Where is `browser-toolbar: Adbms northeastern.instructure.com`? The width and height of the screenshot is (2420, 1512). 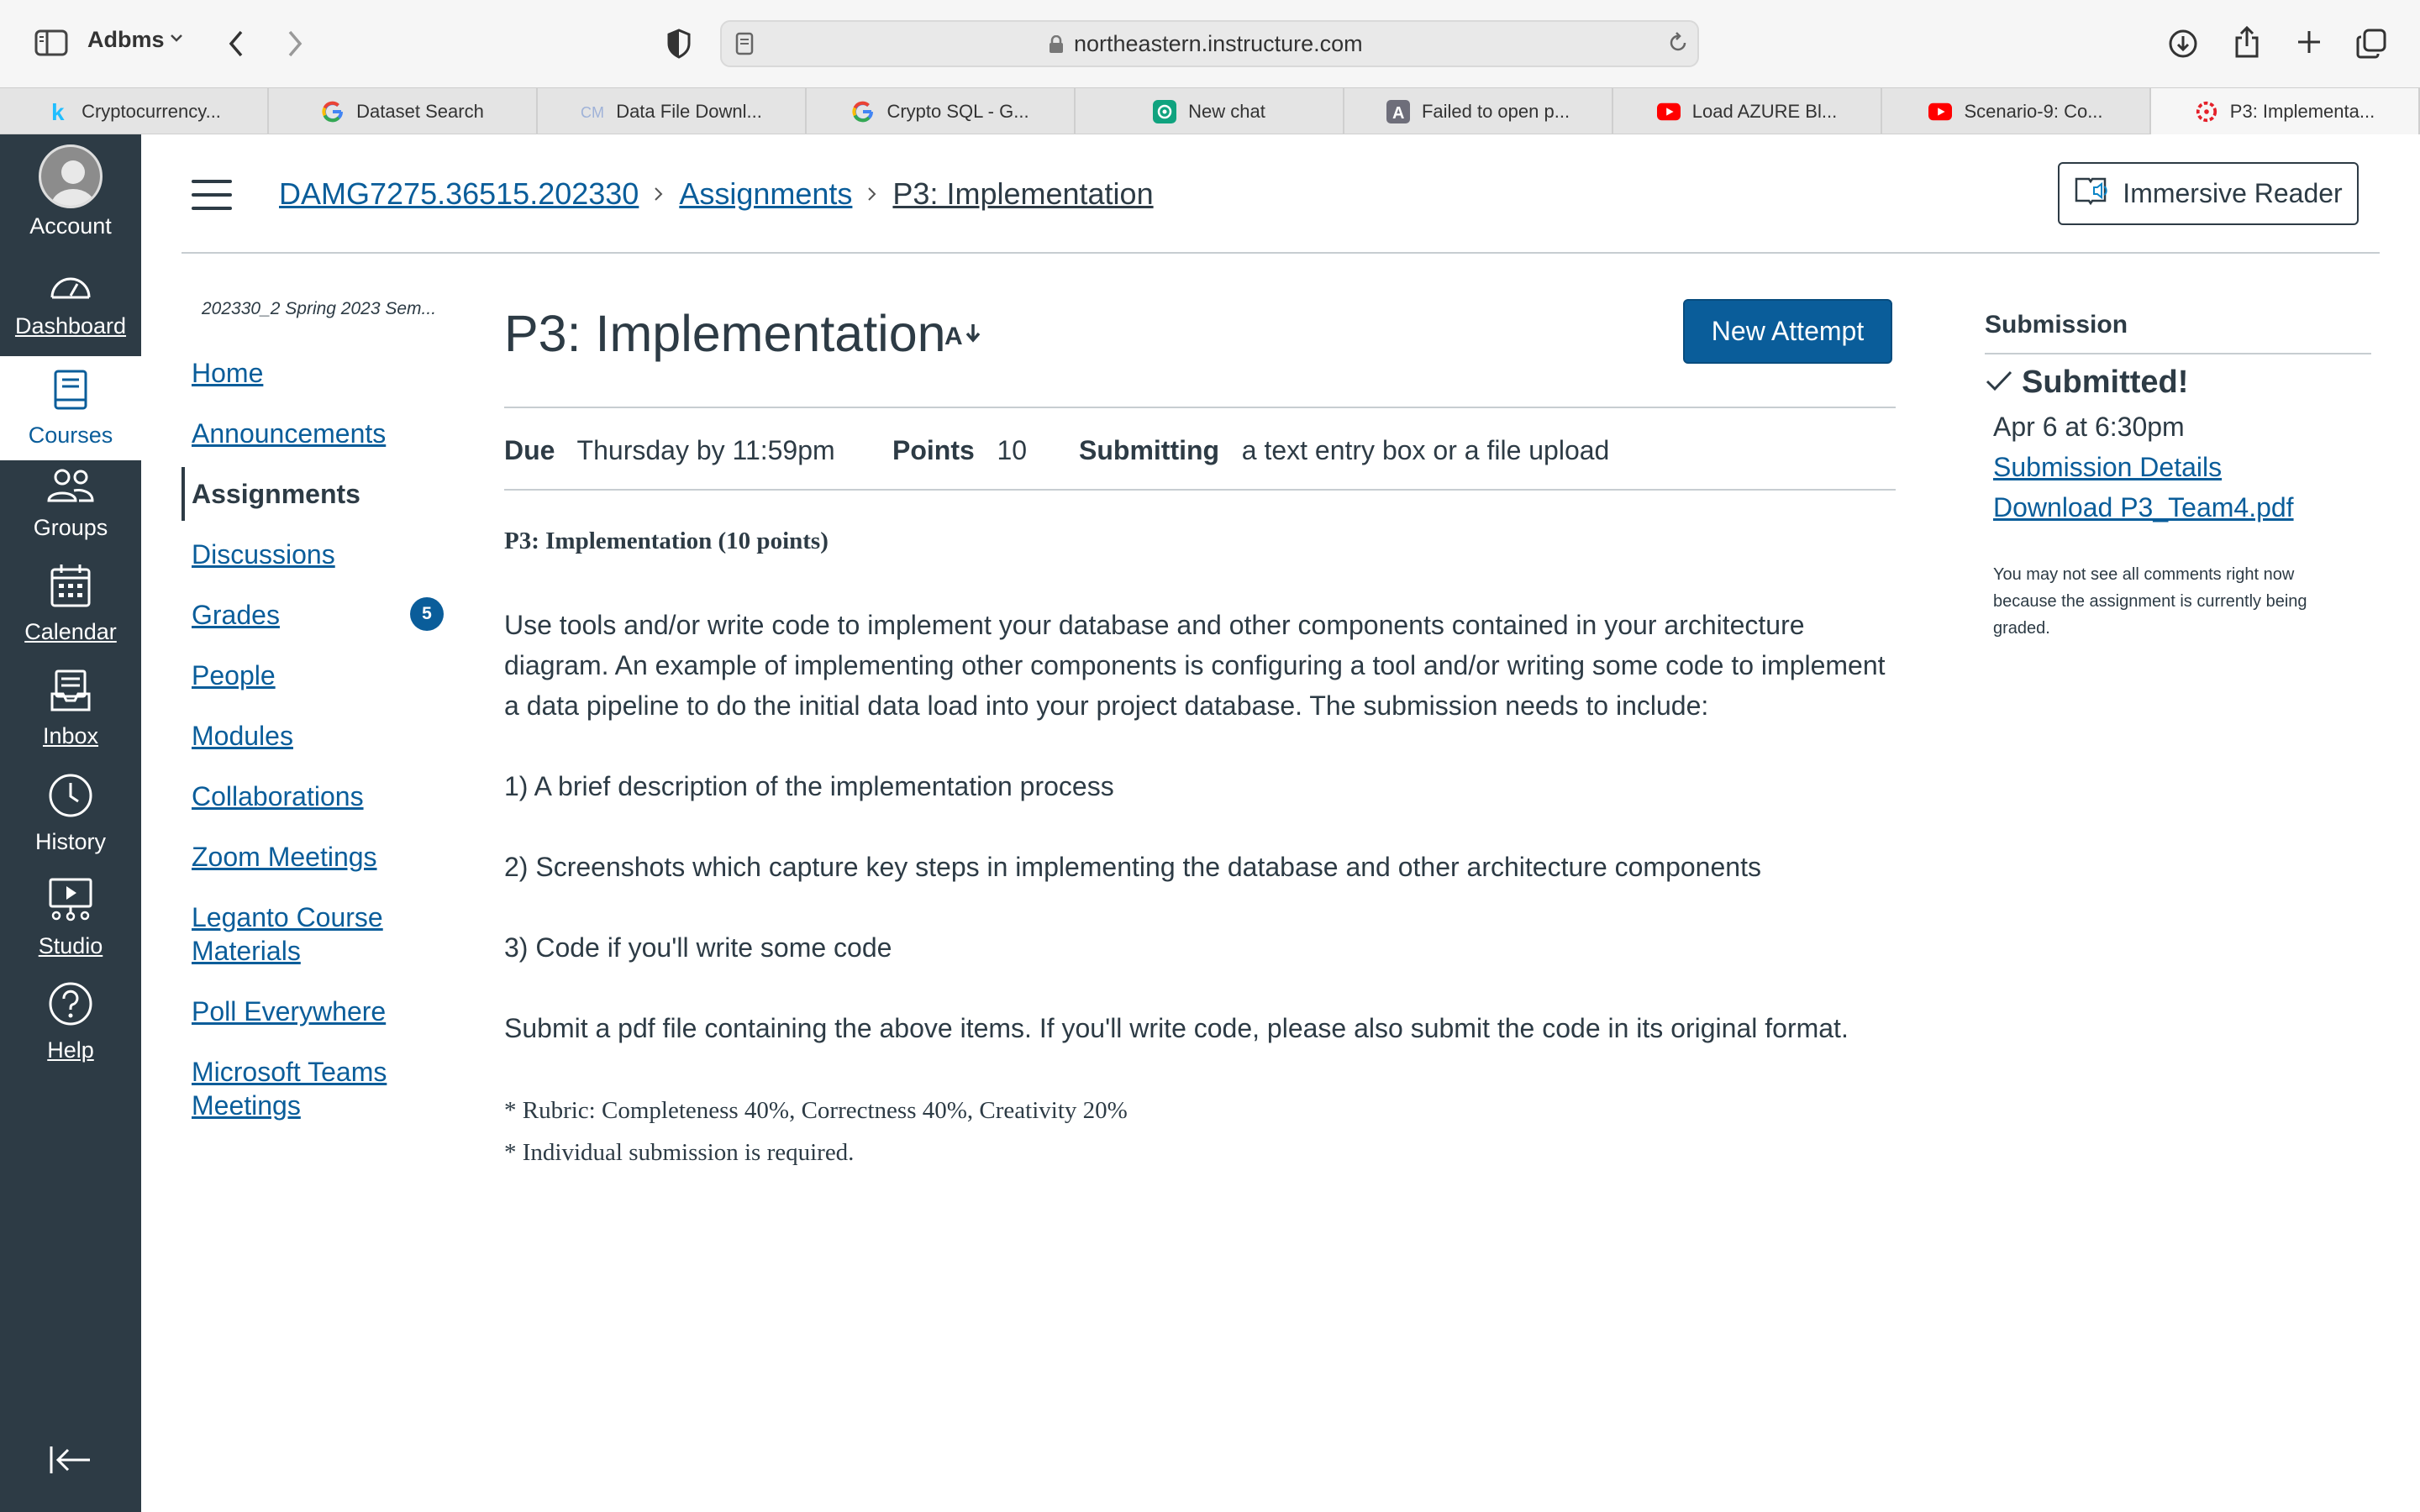 browser-toolbar: Adbms northeastern.instructure.com is located at coordinates (1210, 43).